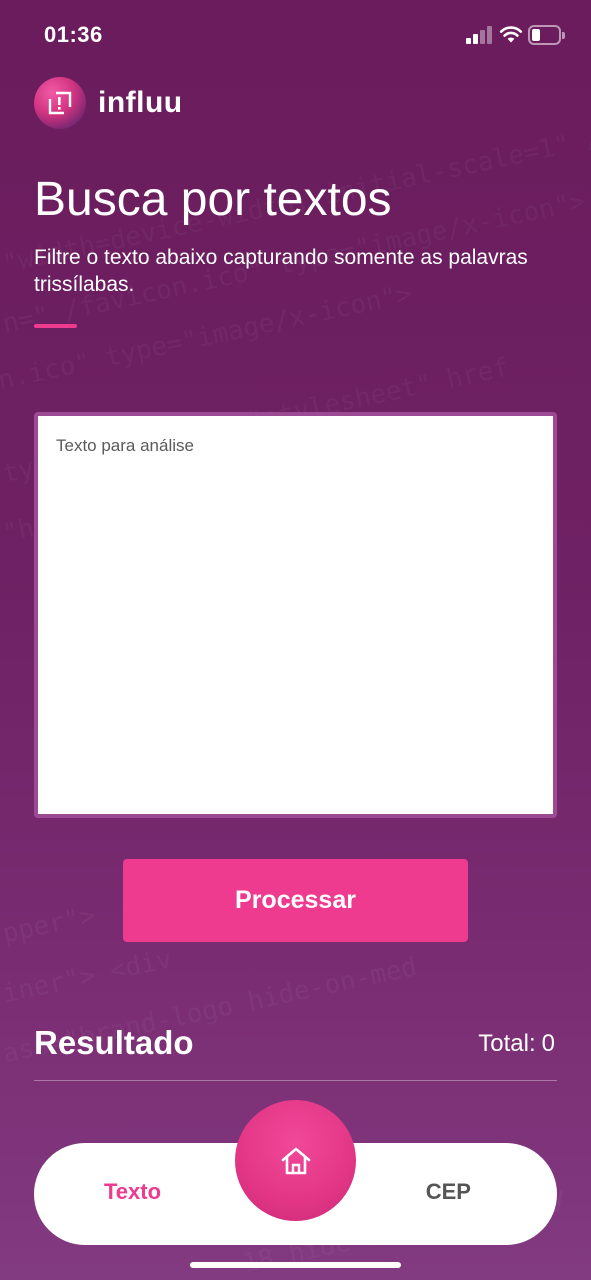 This screenshot has width=591, height=1280. I want to click on home-icon, so click(295, 1160).